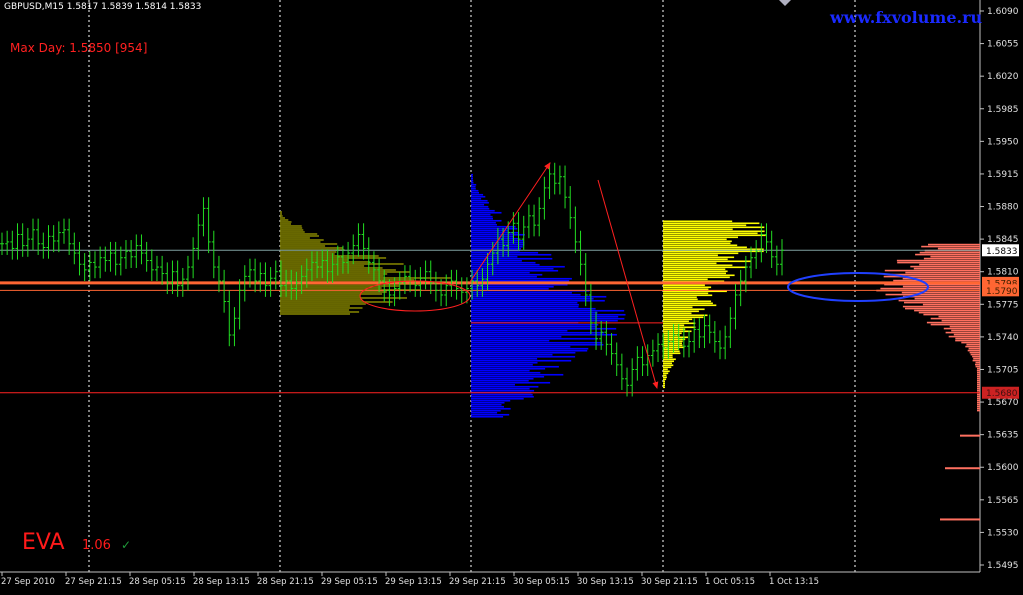  I want to click on y-tick-label: 1.6090, so click(1003, 12).